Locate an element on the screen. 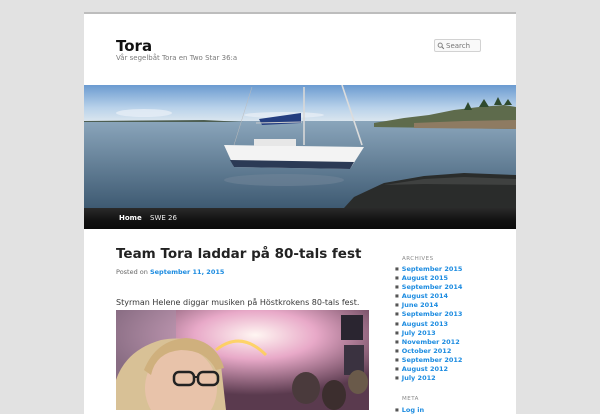 This screenshot has width=600, height=414. archive-link: August 2013 is located at coordinates (425, 324).